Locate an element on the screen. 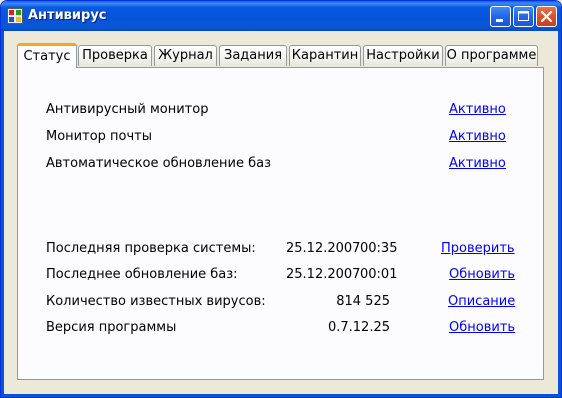 This screenshot has width=562, height=398. virus-description-link: Описание is located at coordinates (481, 301).